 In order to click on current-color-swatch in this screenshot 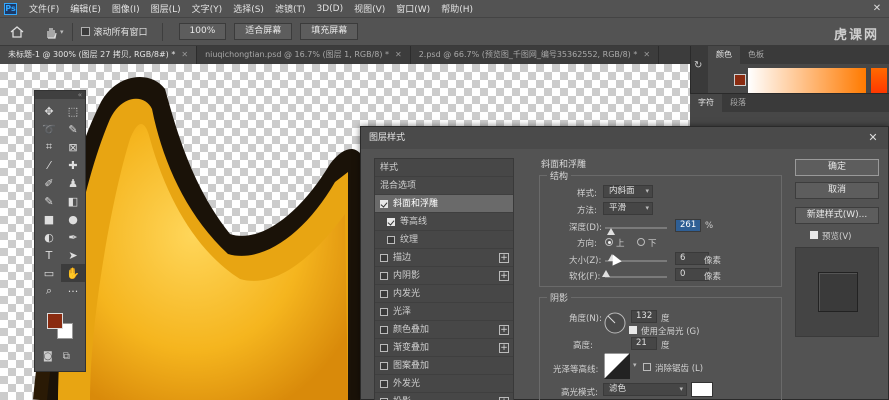, I will do `click(740, 80)`.